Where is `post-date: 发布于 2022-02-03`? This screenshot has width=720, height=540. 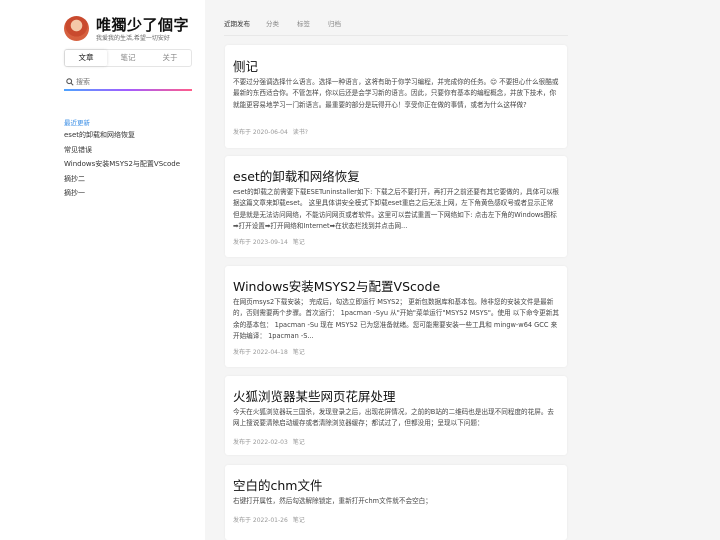 post-date: 发布于 2022-02-03 is located at coordinates (260, 442).